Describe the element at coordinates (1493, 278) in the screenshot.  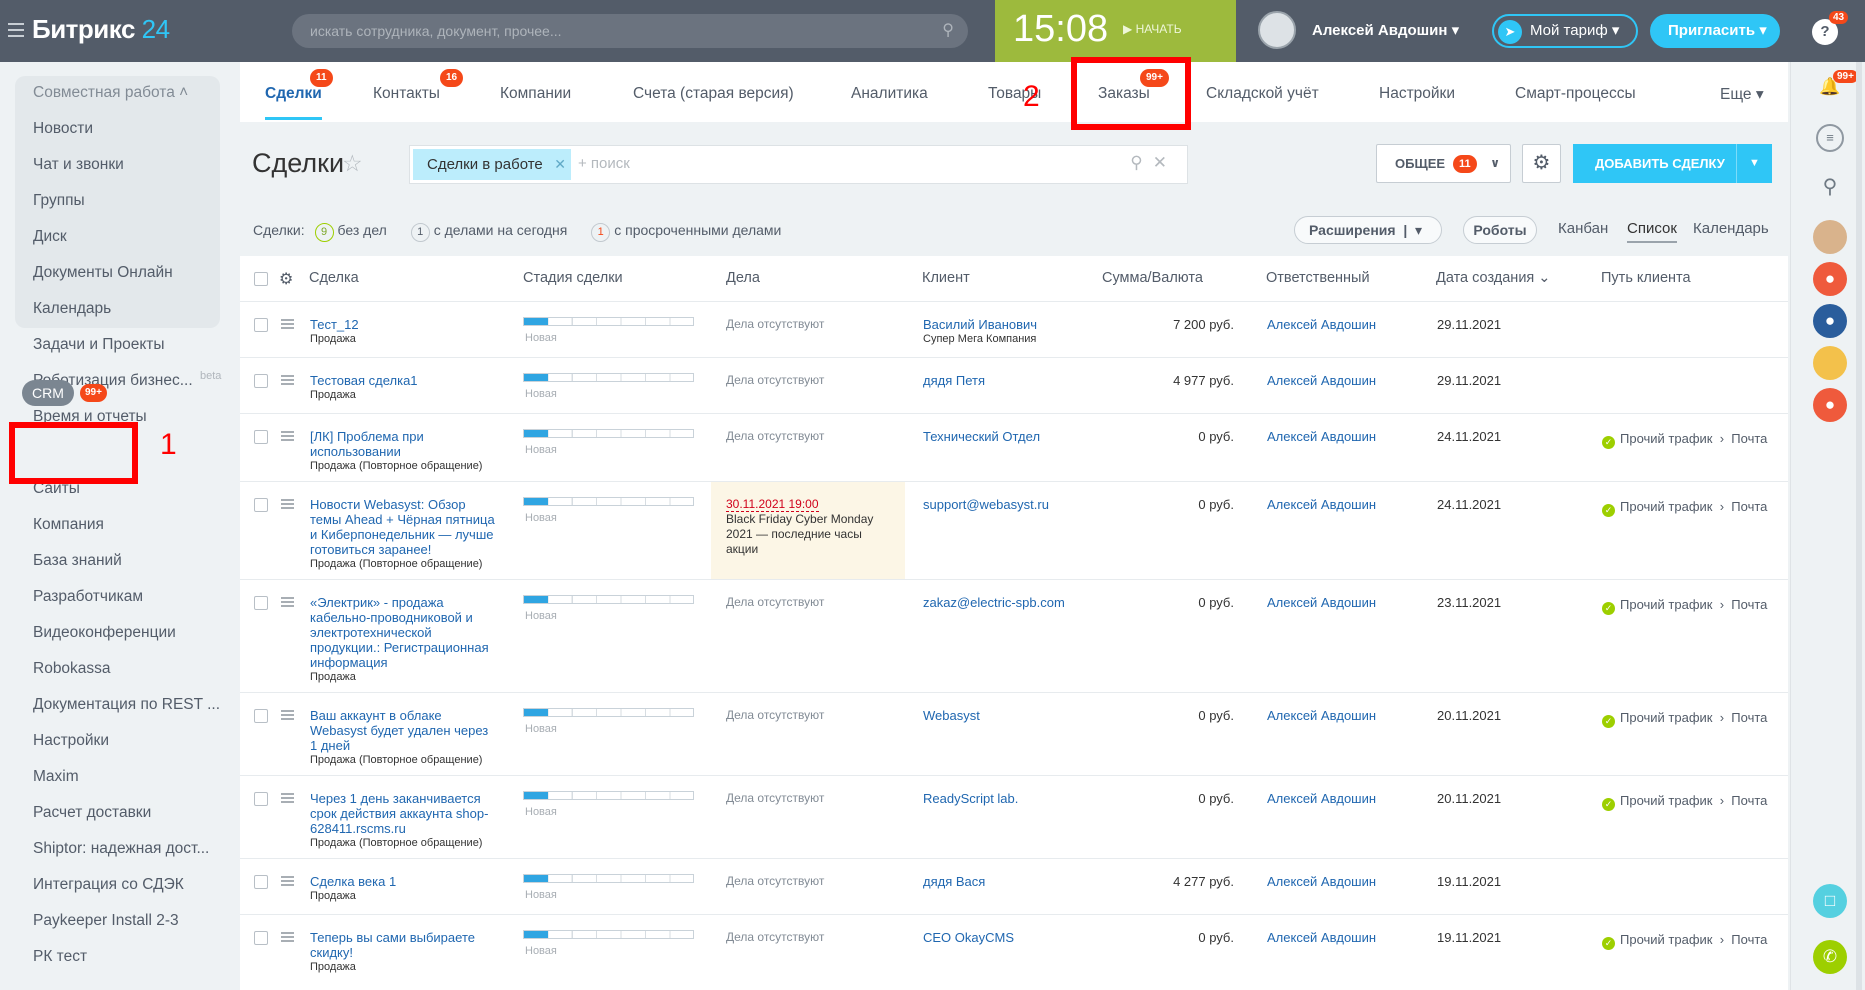
I see `header-created: Дата создания ⌄` at that location.